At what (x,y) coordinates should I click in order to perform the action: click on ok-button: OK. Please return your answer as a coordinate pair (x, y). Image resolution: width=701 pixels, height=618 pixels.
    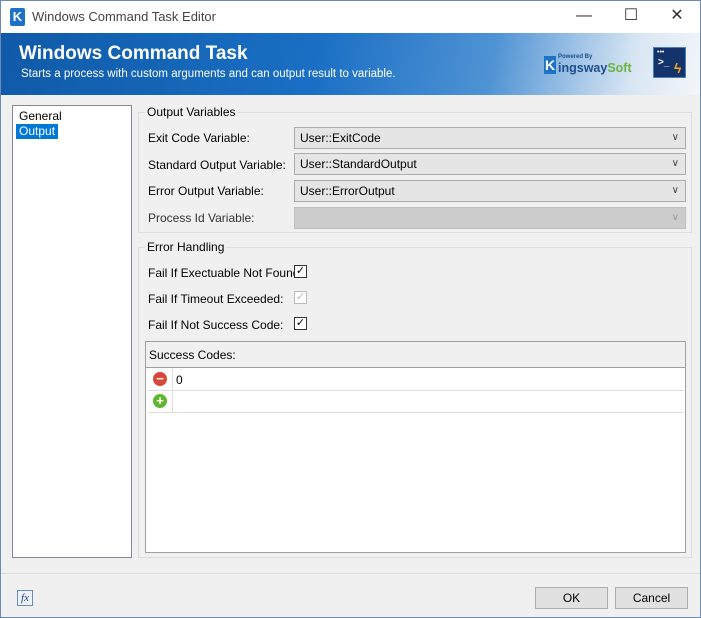
    Looking at the image, I should click on (571, 598).